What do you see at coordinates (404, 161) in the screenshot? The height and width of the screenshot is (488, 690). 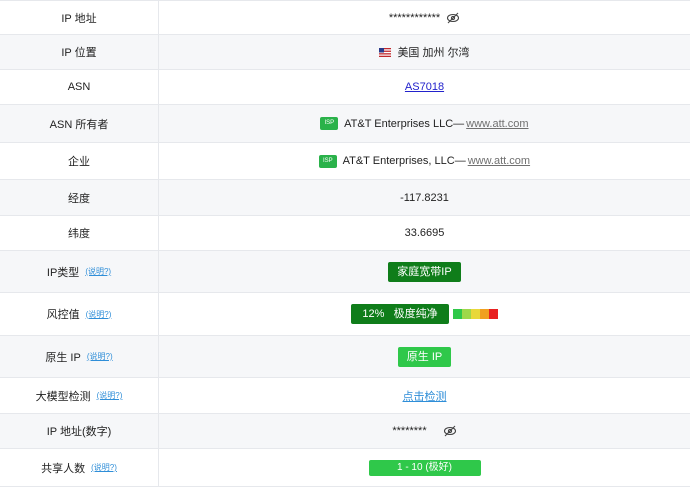 I see `company-value: AT&T Enterprises, LLC—` at bounding box center [404, 161].